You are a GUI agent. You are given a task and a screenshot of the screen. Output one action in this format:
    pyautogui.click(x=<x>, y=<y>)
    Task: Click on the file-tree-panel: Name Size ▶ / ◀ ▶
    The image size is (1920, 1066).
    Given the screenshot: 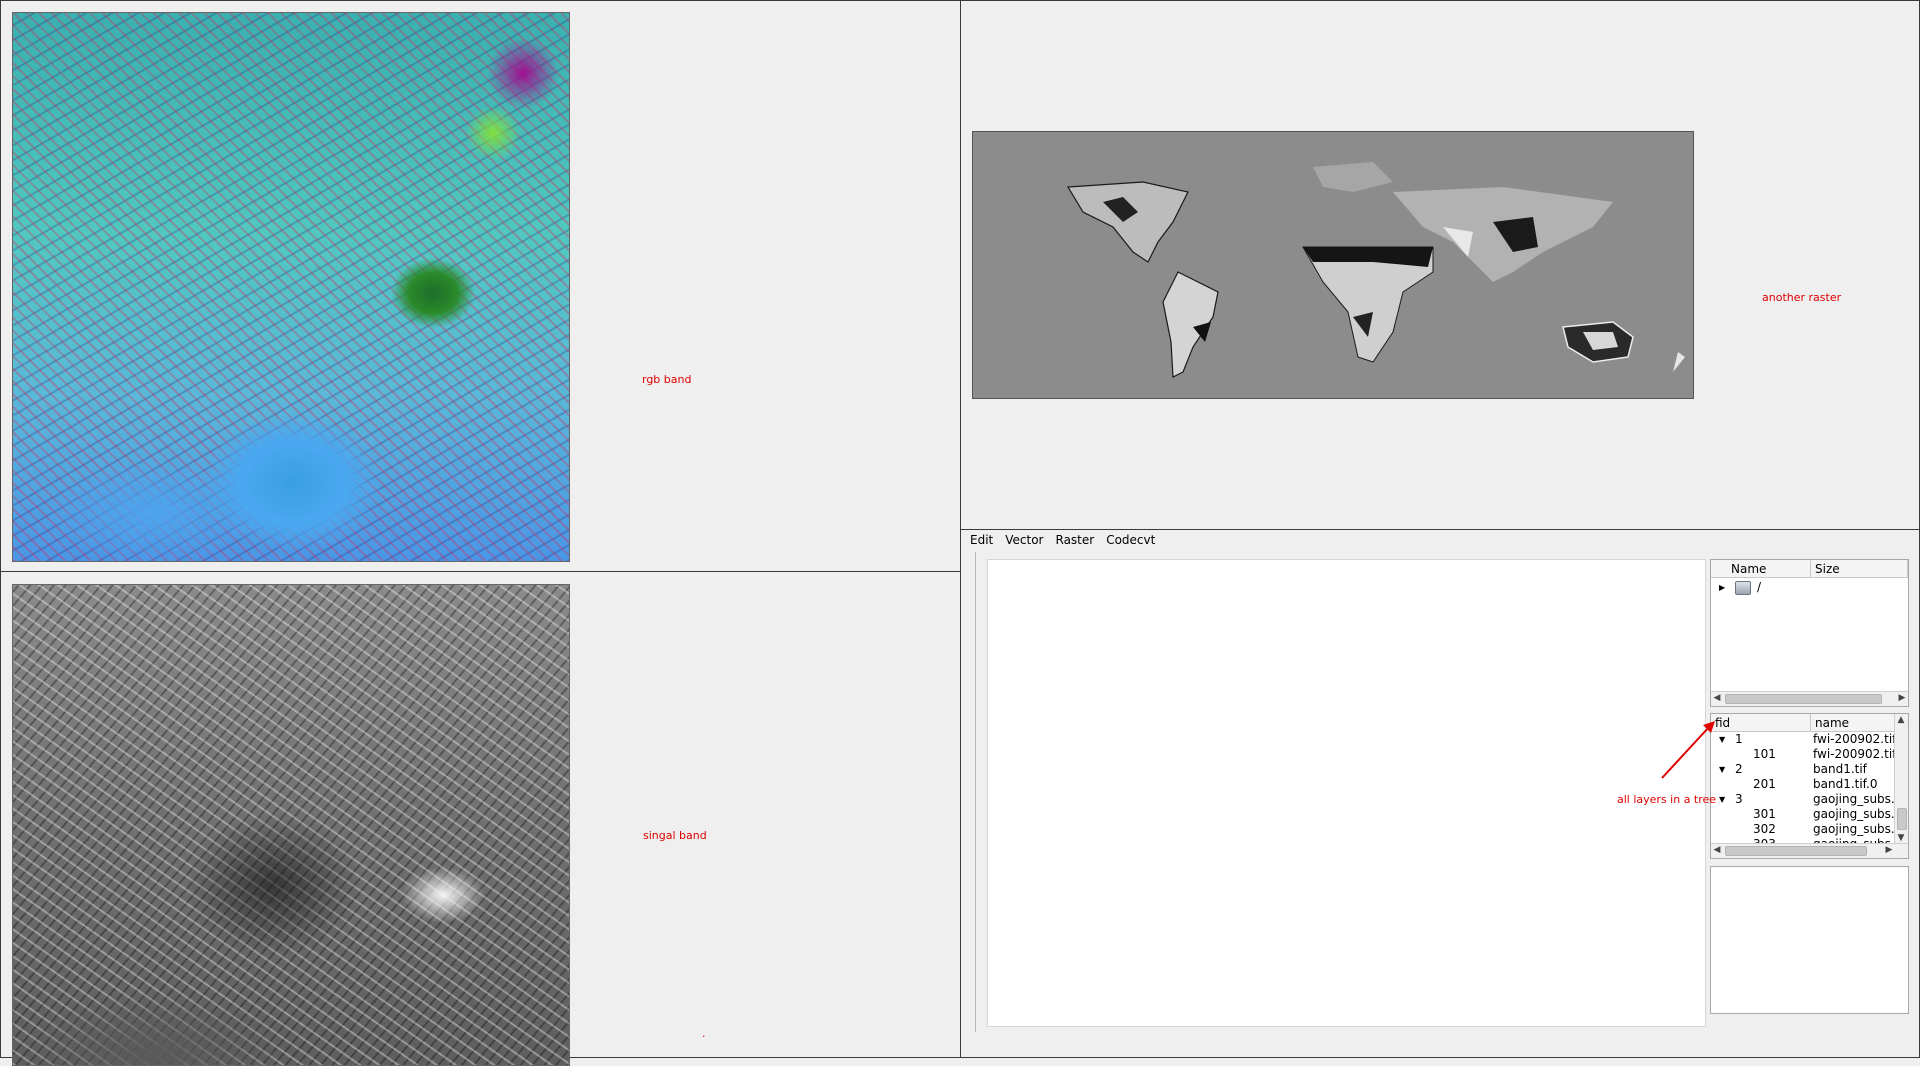 What is the action you would take?
    pyautogui.click(x=1809, y=633)
    